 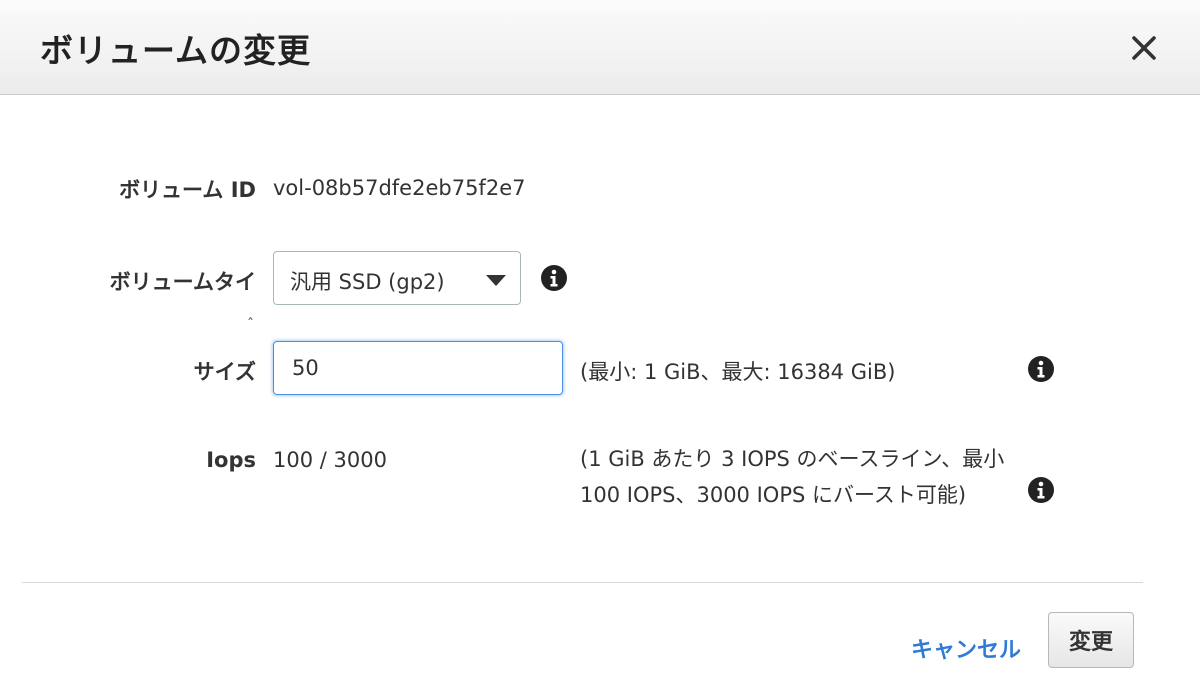 I want to click on modify-button: 変更, so click(x=1091, y=640).